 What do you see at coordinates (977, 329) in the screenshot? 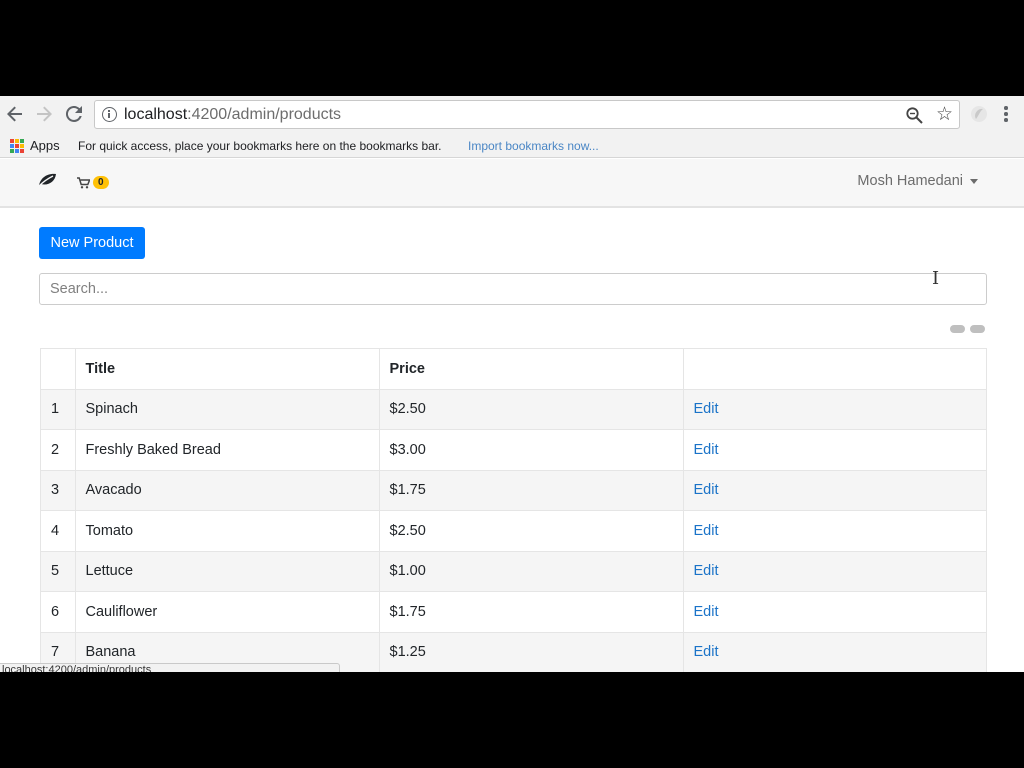
I see `column-toggle-right` at bounding box center [977, 329].